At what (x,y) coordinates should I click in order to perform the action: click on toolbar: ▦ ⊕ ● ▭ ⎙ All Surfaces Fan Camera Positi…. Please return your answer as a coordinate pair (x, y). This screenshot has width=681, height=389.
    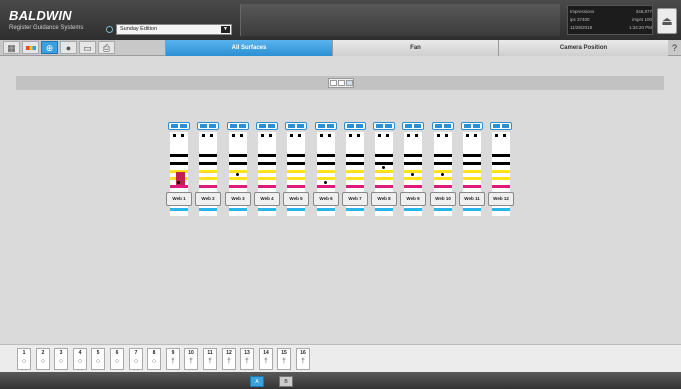
    Looking at the image, I should click on (340, 48).